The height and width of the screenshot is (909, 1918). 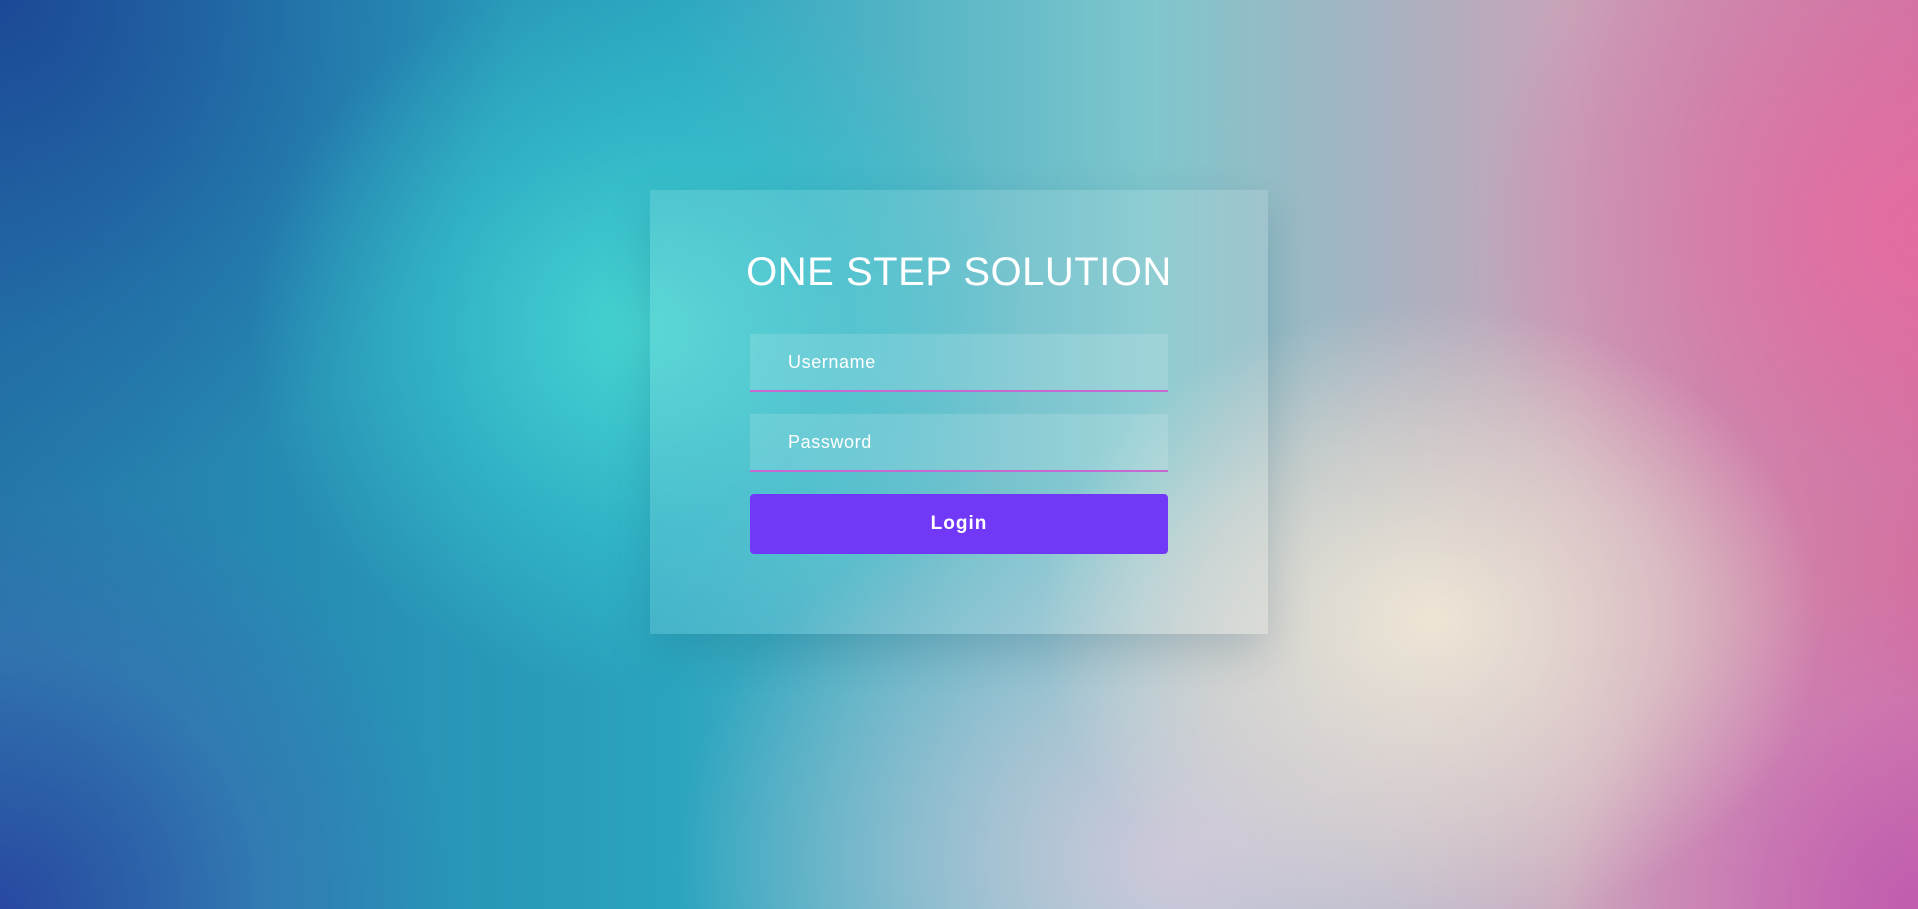 I want to click on username-input, so click(x=959, y=363).